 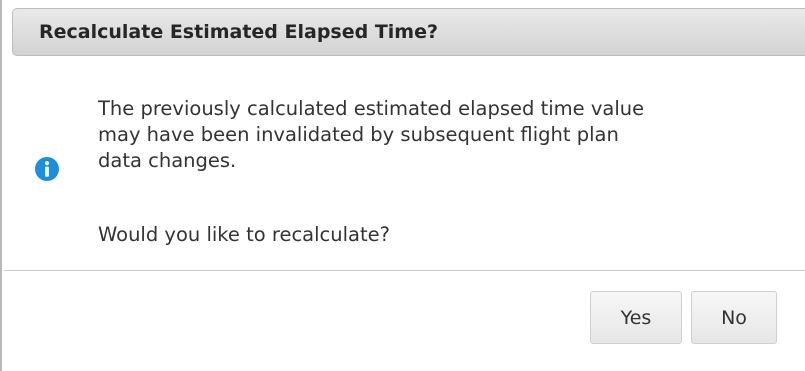 I want to click on no-button: No, so click(x=734, y=317).